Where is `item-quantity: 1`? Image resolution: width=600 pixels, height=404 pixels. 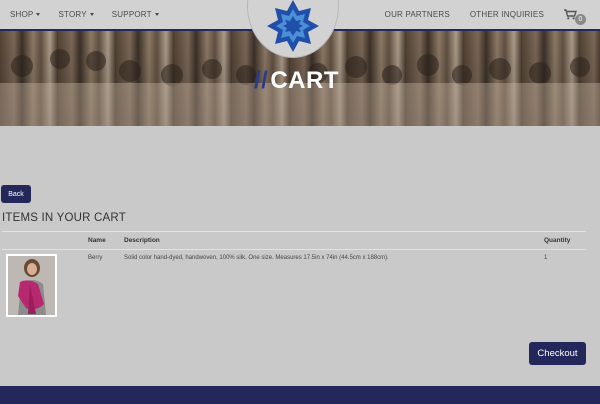 item-quantity: 1 is located at coordinates (546, 258).